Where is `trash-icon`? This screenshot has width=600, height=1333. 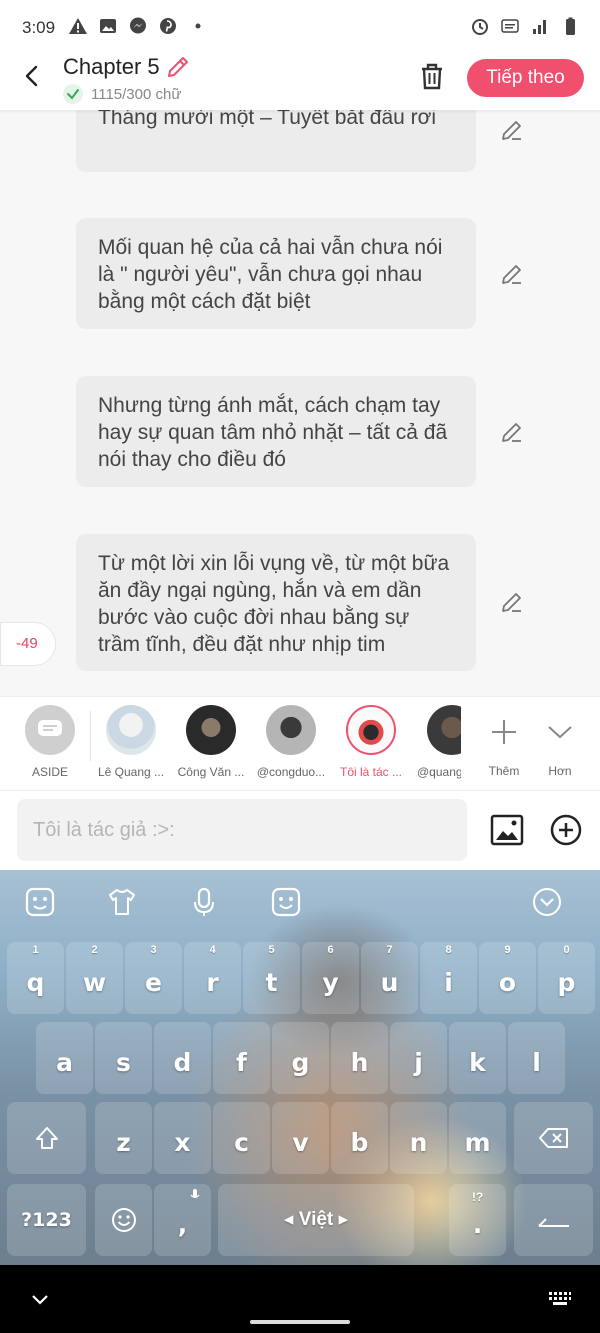 trash-icon is located at coordinates (432, 76).